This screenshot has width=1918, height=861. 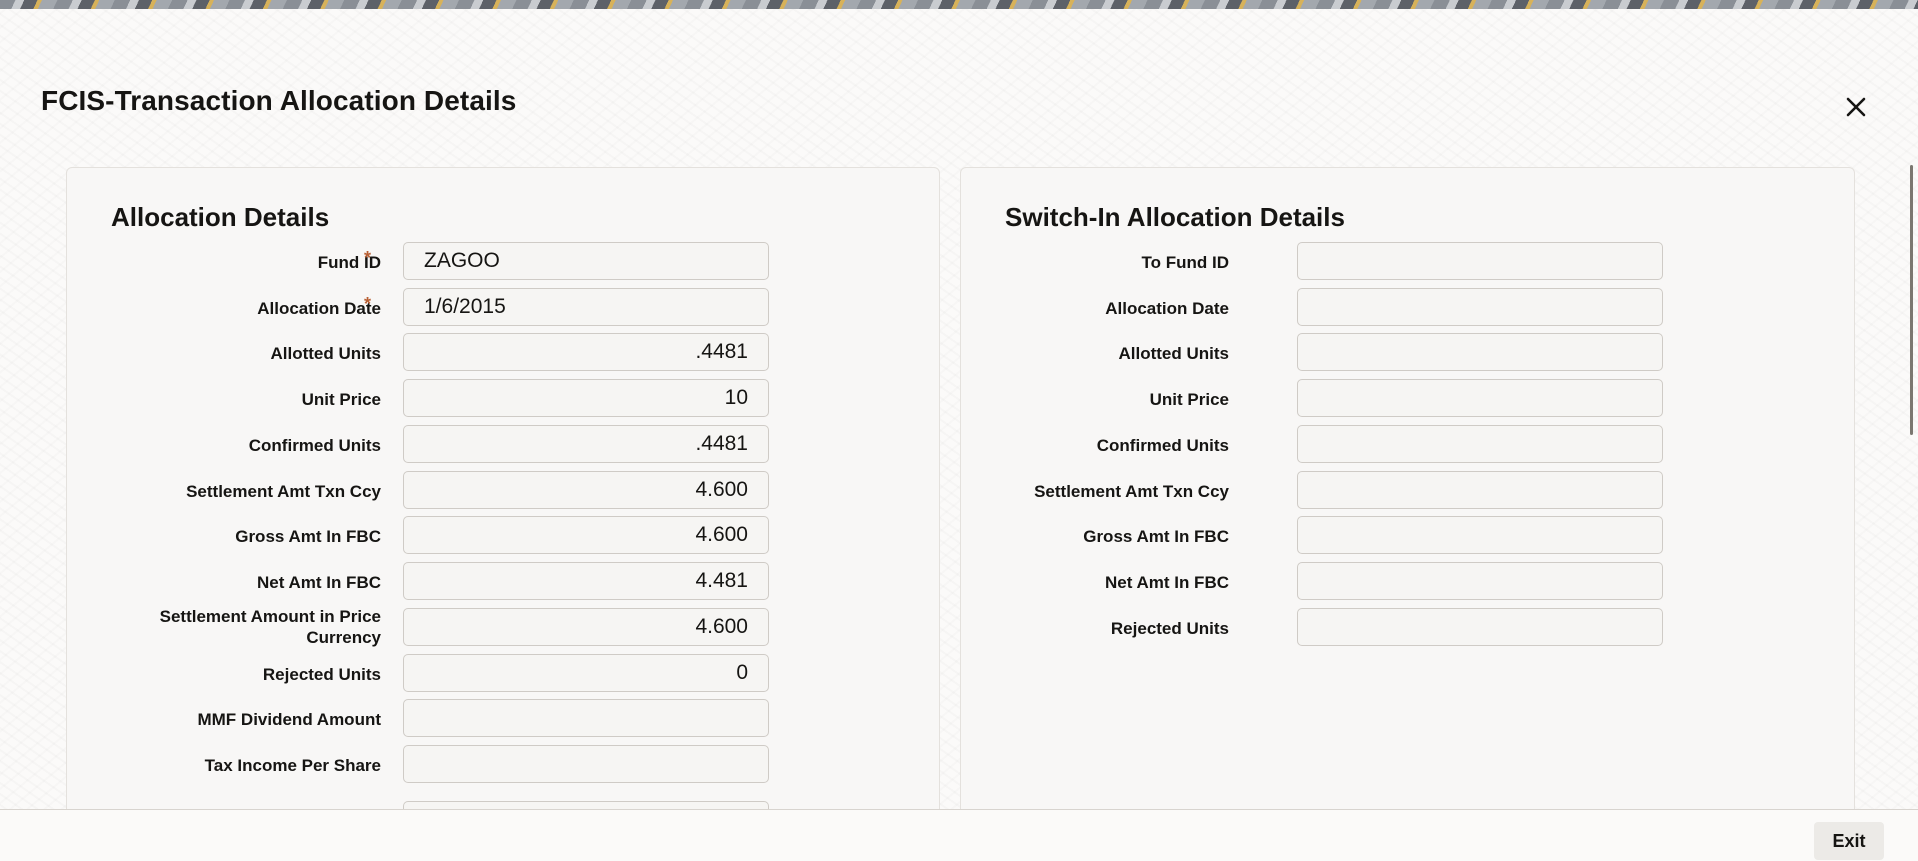 I want to click on fund-id-row: Fund ID * ZAGOO, so click(x=504, y=261).